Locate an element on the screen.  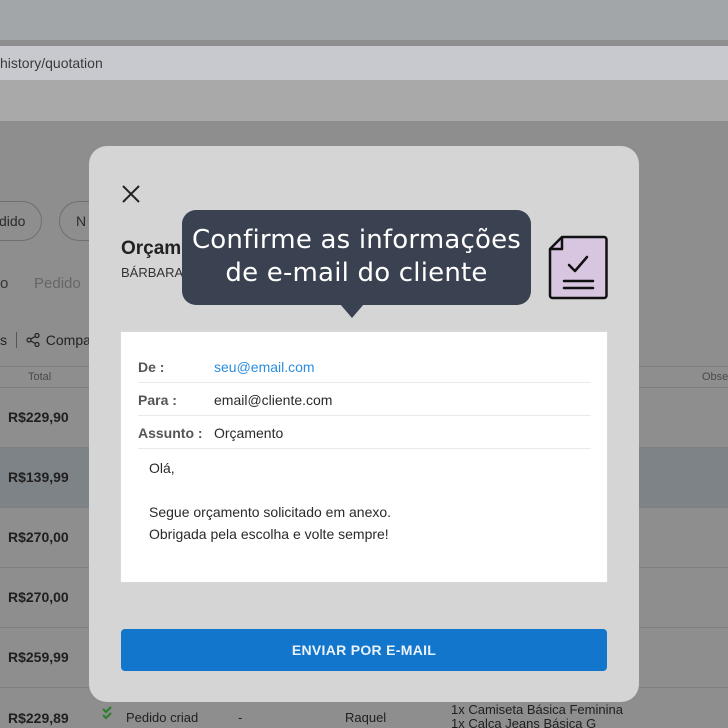
row-total: R$229,89 is located at coordinates (38, 718).